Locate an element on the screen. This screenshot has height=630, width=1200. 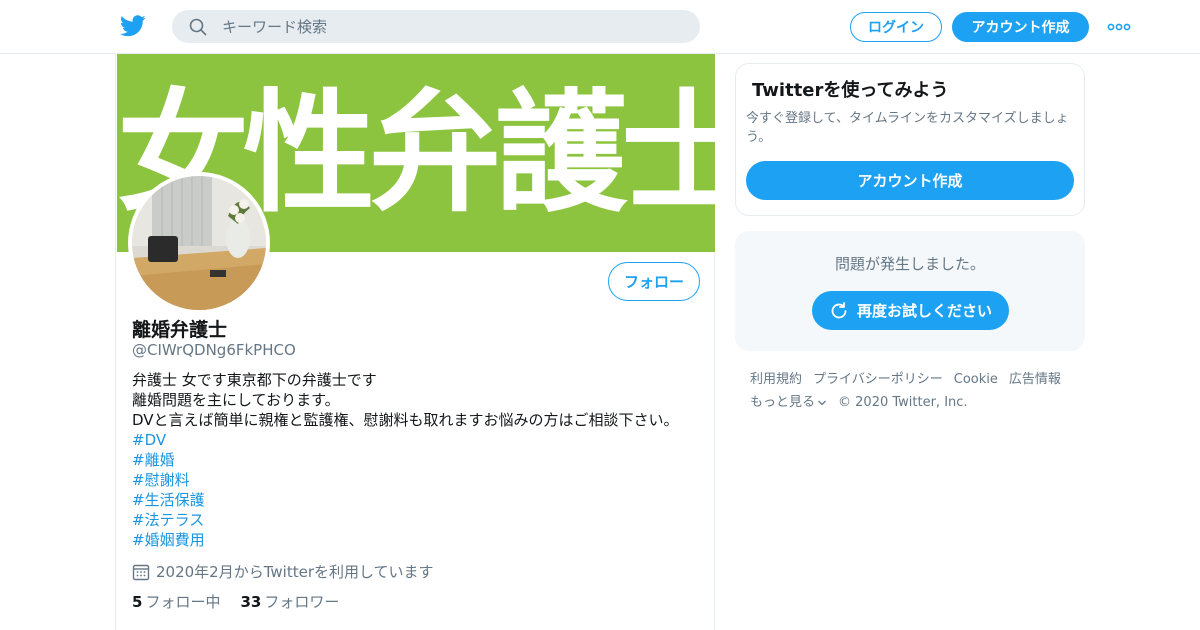
profile-name: 離婚弁護士 is located at coordinates (180, 330).